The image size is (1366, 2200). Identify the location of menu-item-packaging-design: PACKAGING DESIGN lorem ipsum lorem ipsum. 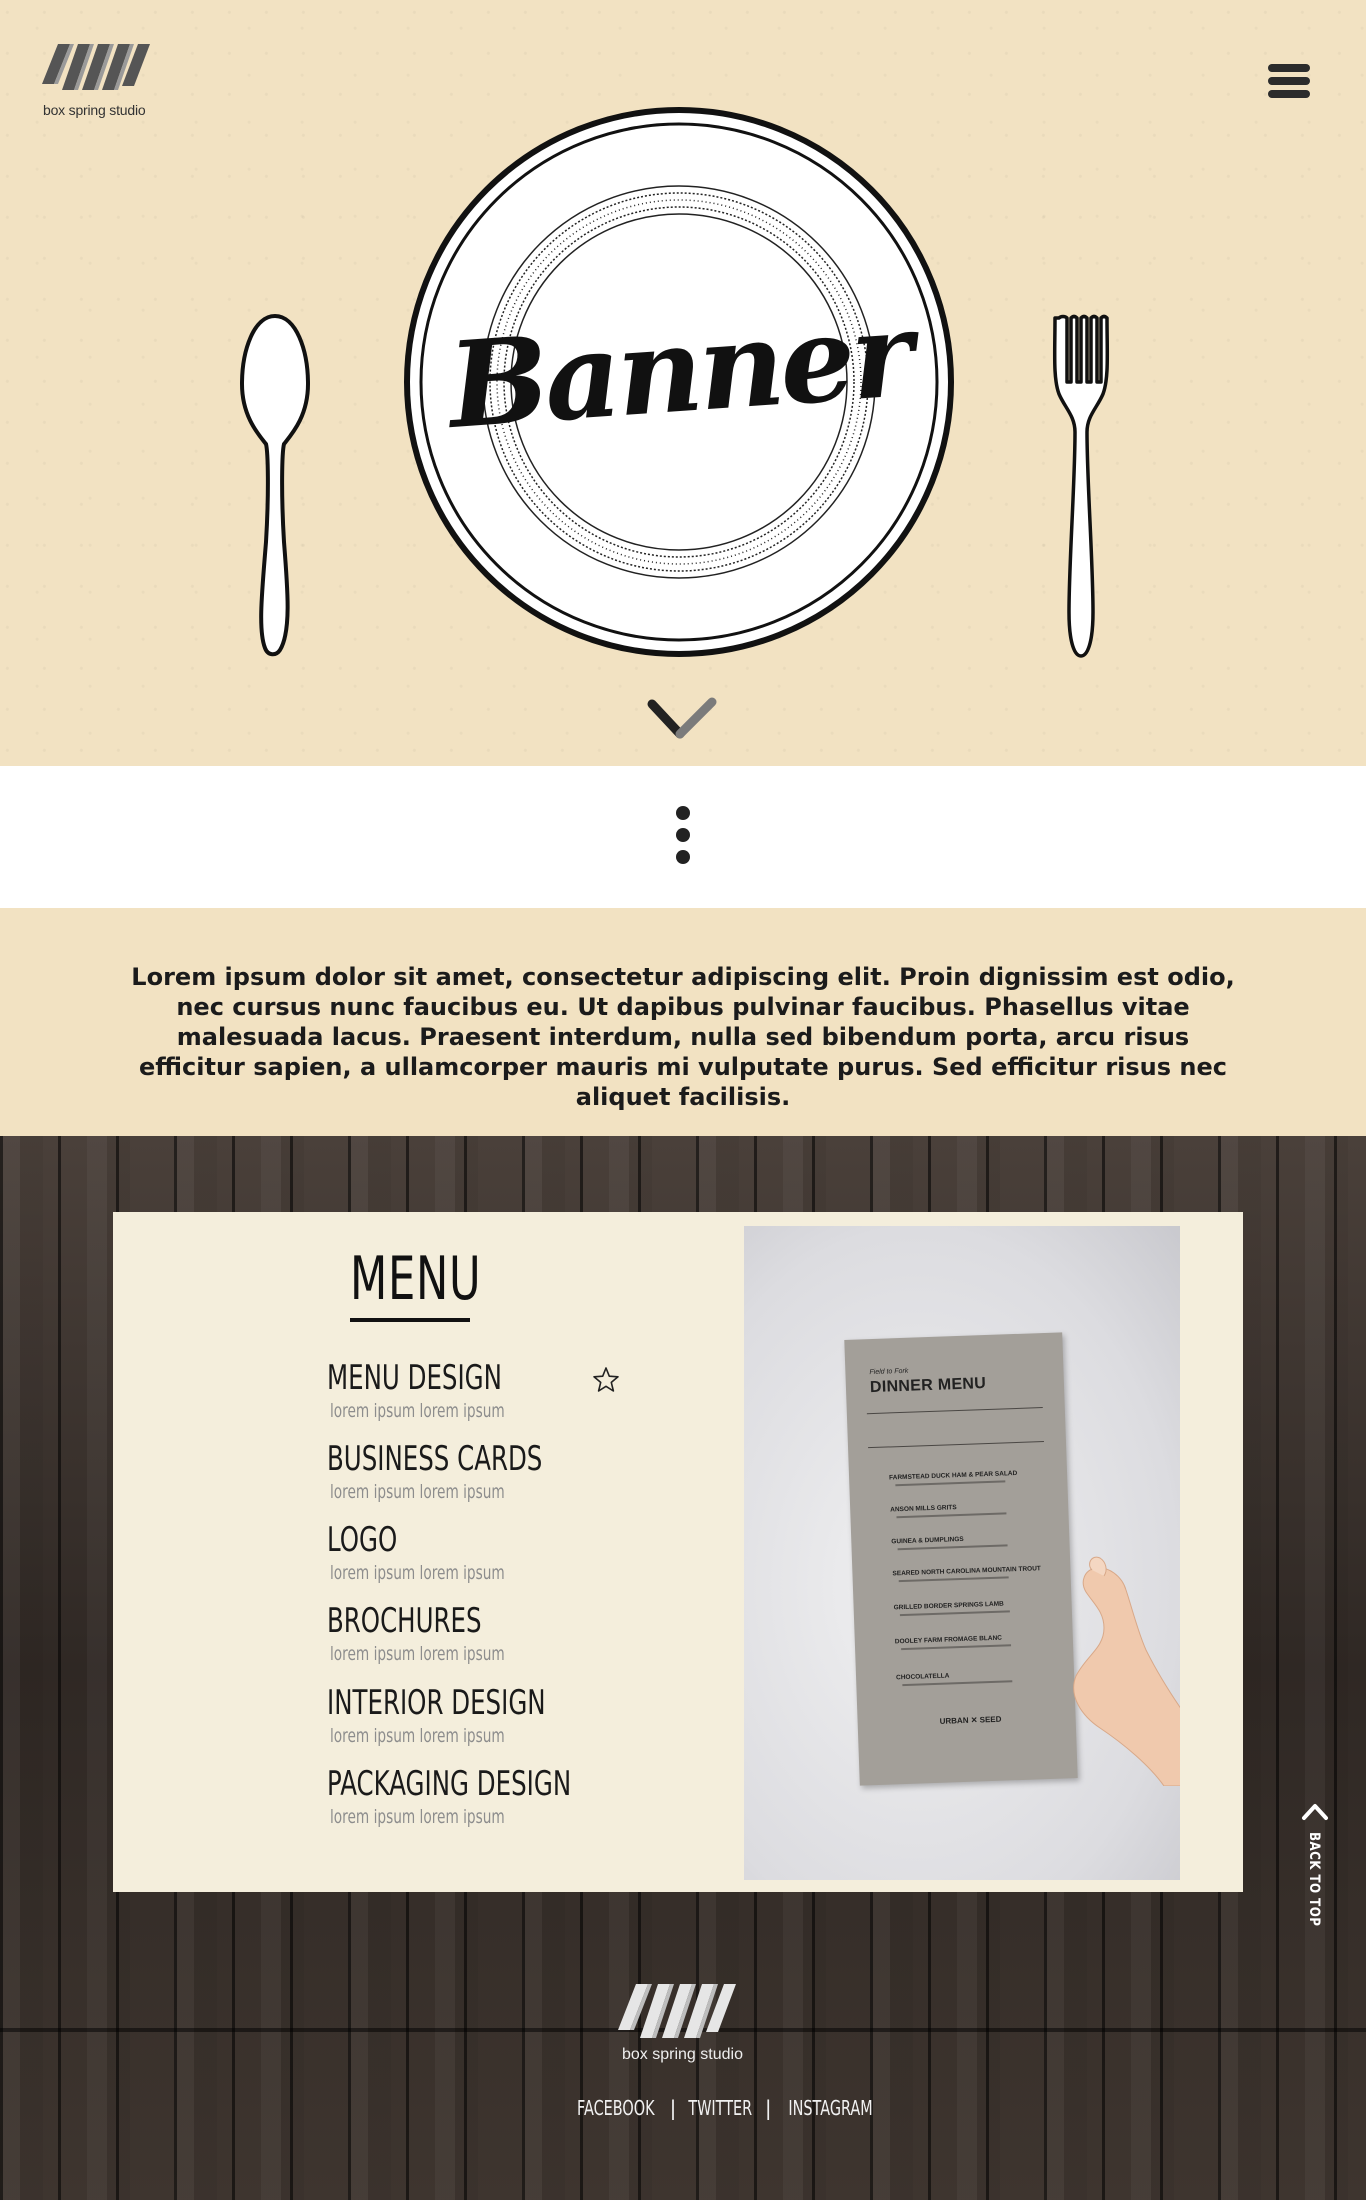
(497, 1800).